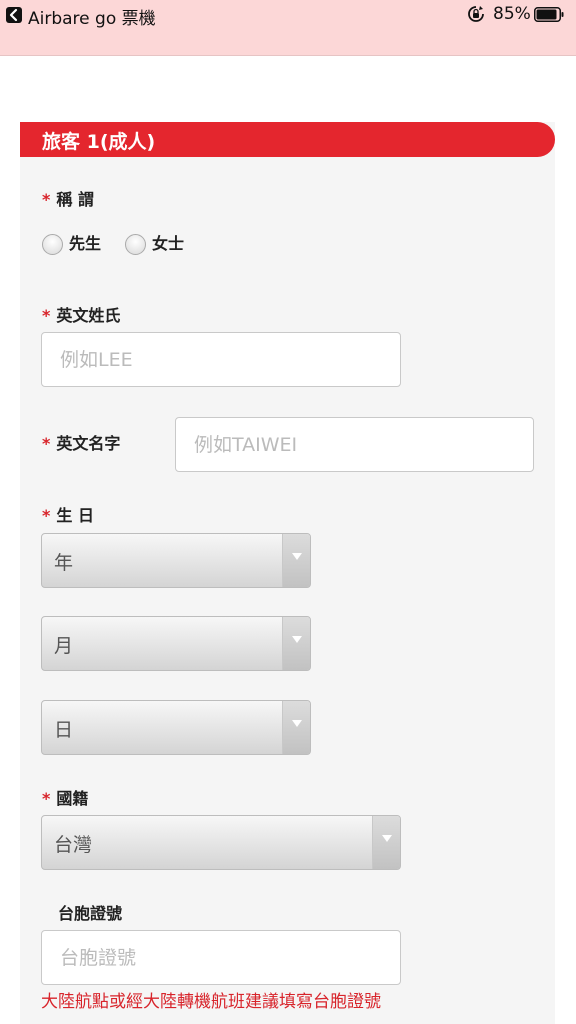 This screenshot has width=576, height=1024. I want to click on rotation-lock-icon, so click(476, 14).